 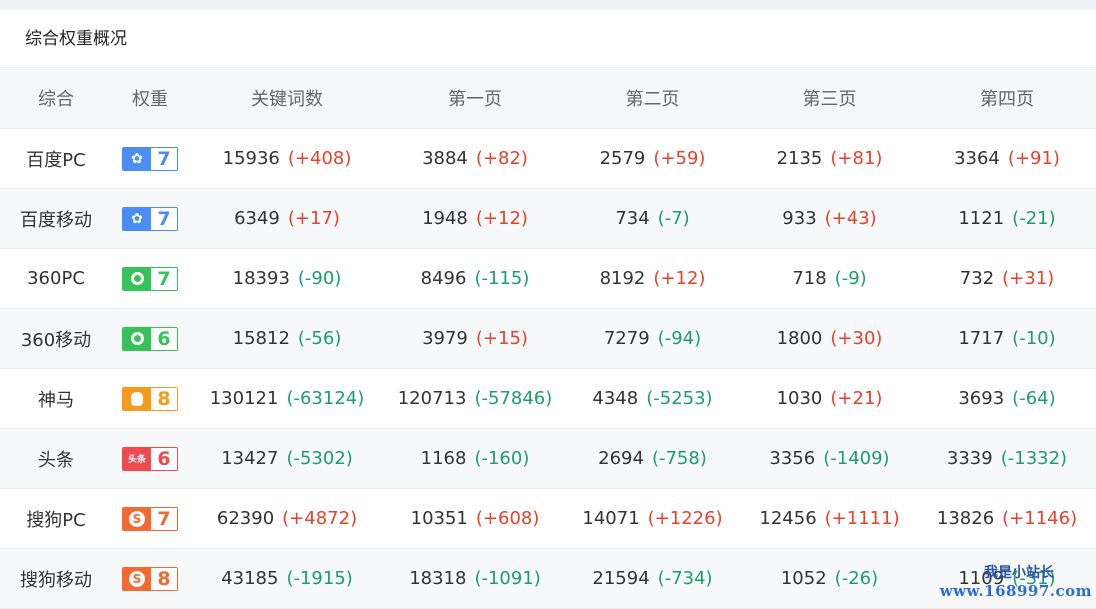 What do you see at coordinates (475, 519) in the screenshot?
I see `page1-cell: 10351(+608)` at bounding box center [475, 519].